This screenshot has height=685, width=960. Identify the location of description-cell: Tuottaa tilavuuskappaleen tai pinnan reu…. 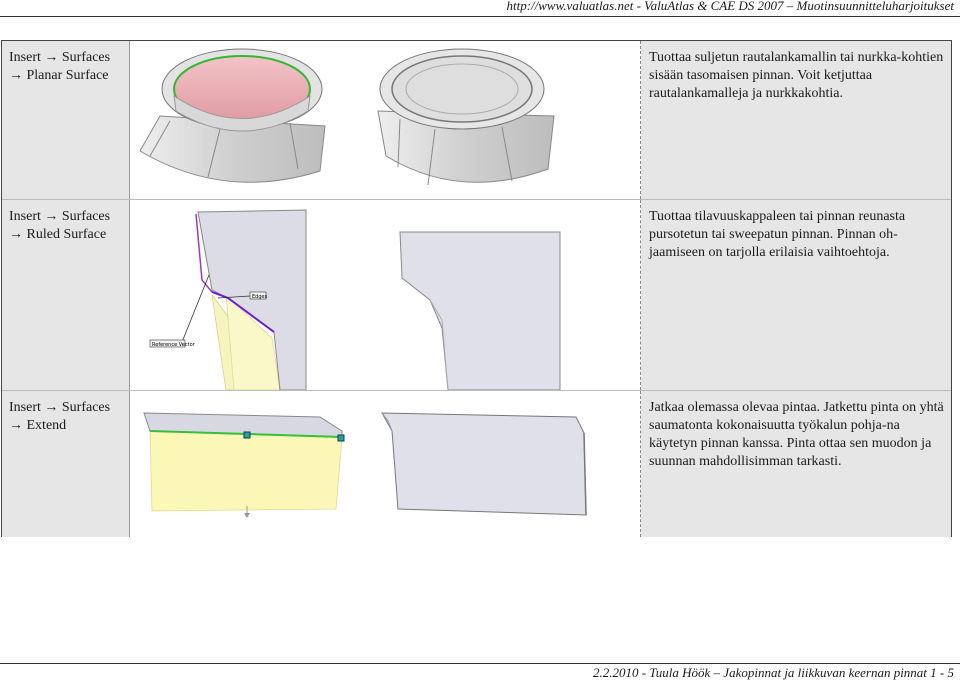
(796, 295).